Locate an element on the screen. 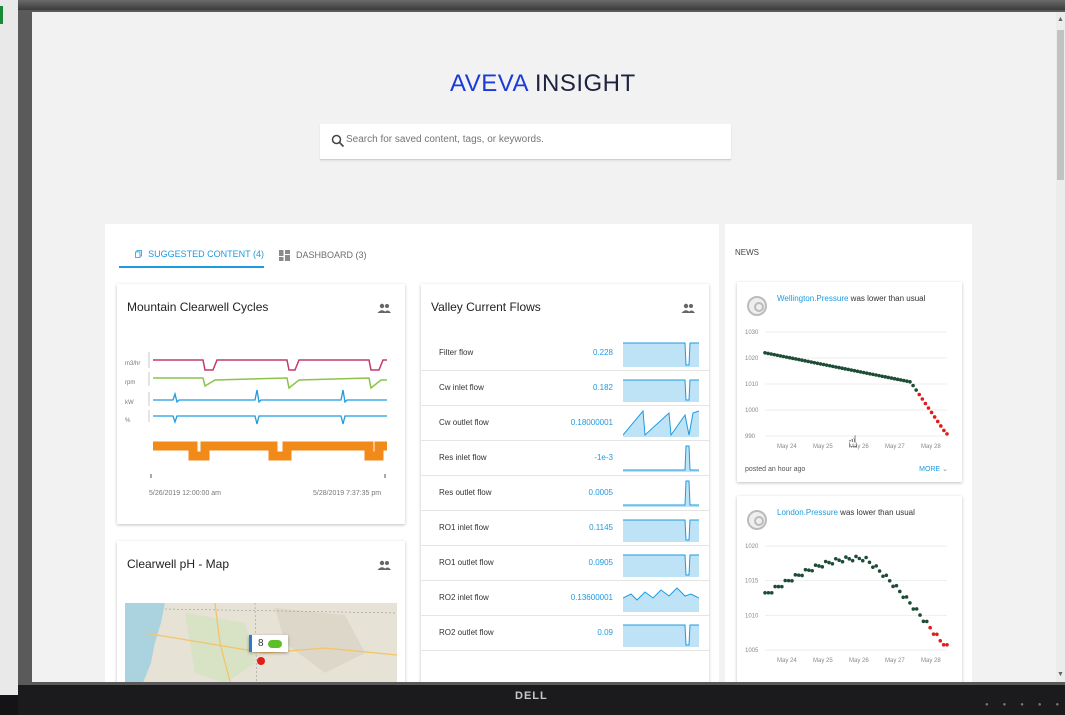  scroll-down-icon: ▼ is located at coordinates (1060, 674).